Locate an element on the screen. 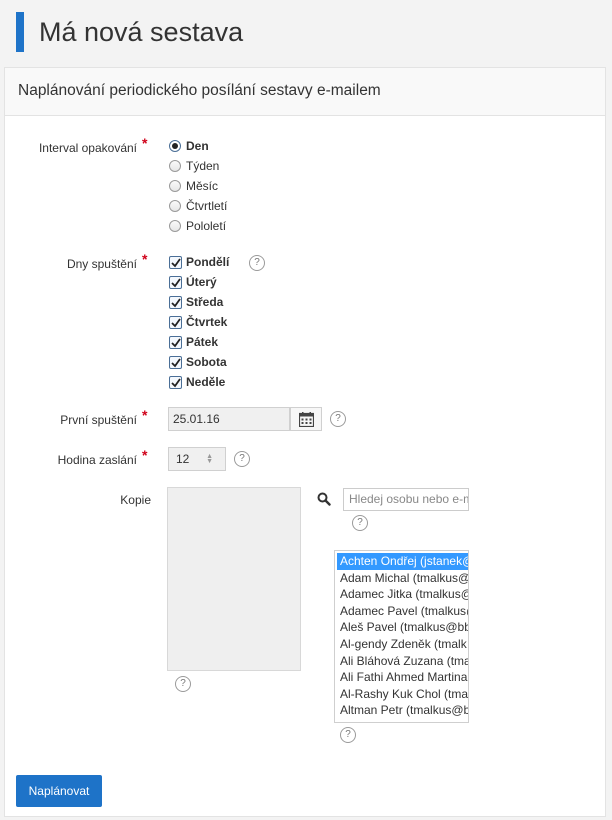 This screenshot has width=612, height=820. day-label: Pondělí is located at coordinates (208, 262).